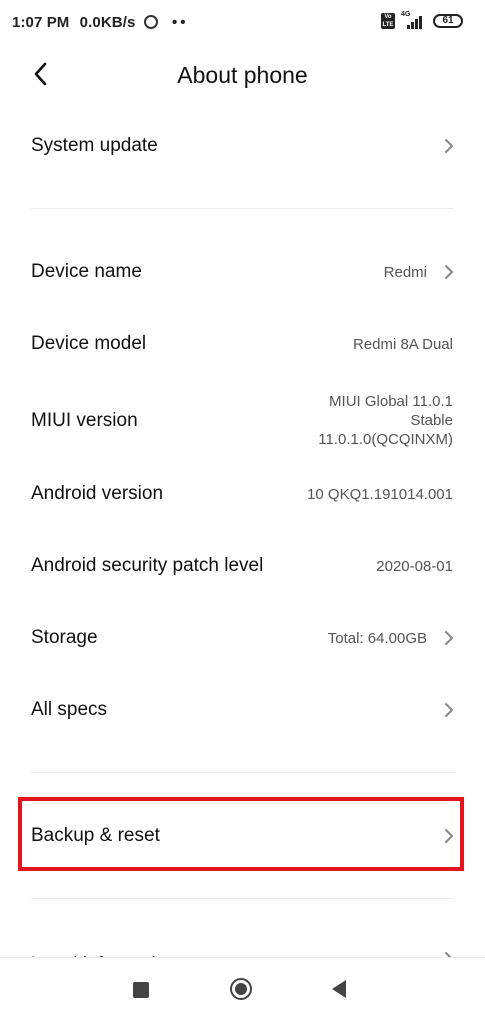  Describe the element at coordinates (41, 22) in the screenshot. I see `status-time: 1:07 PM` at that location.